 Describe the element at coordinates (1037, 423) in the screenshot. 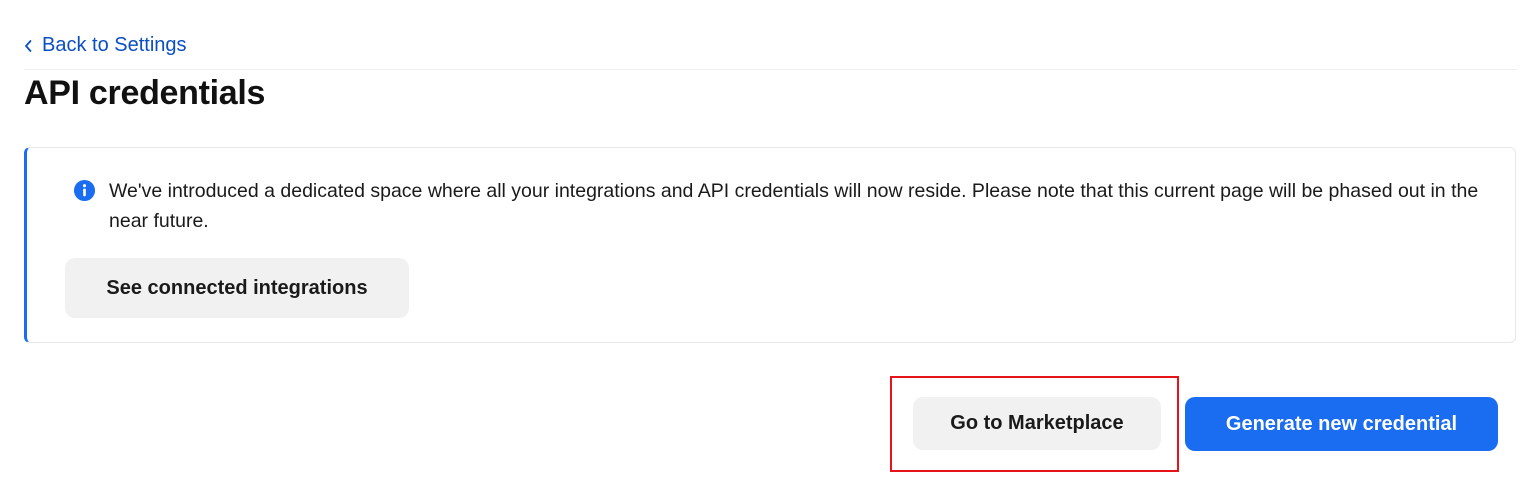

I see `go-to-marketplace-button: Go to Marketplace` at that location.